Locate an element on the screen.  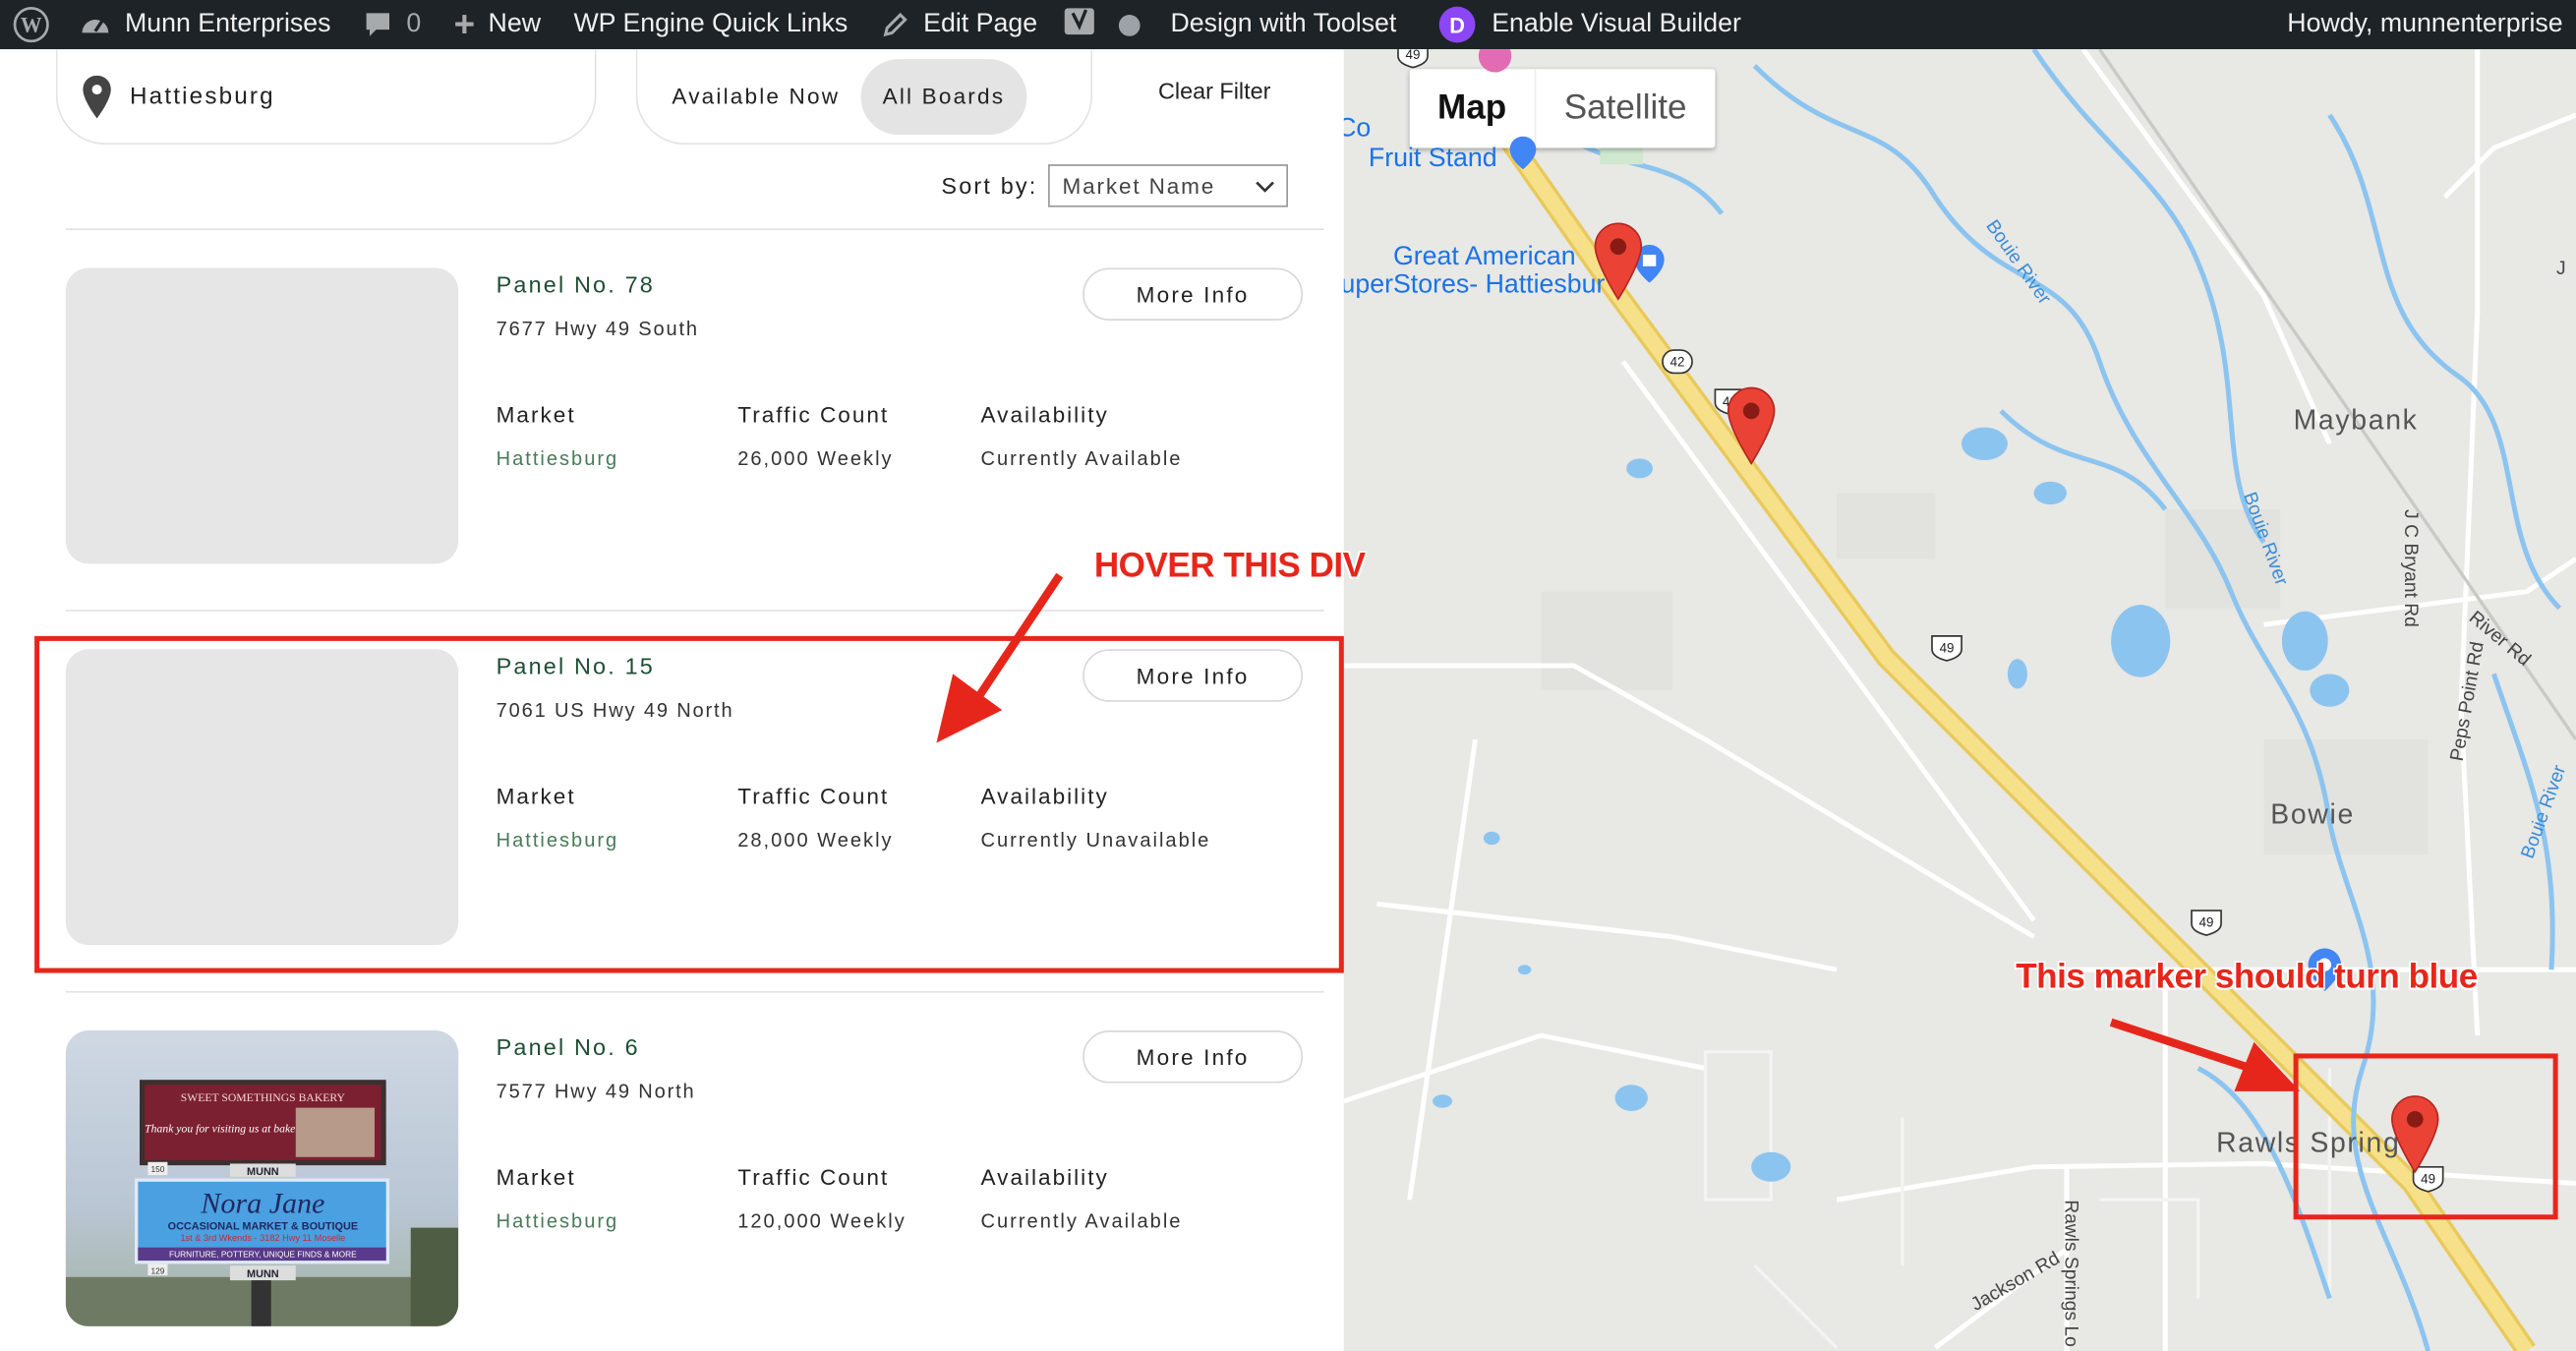
sort-value: Market Name is located at coordinates (1139, 186).